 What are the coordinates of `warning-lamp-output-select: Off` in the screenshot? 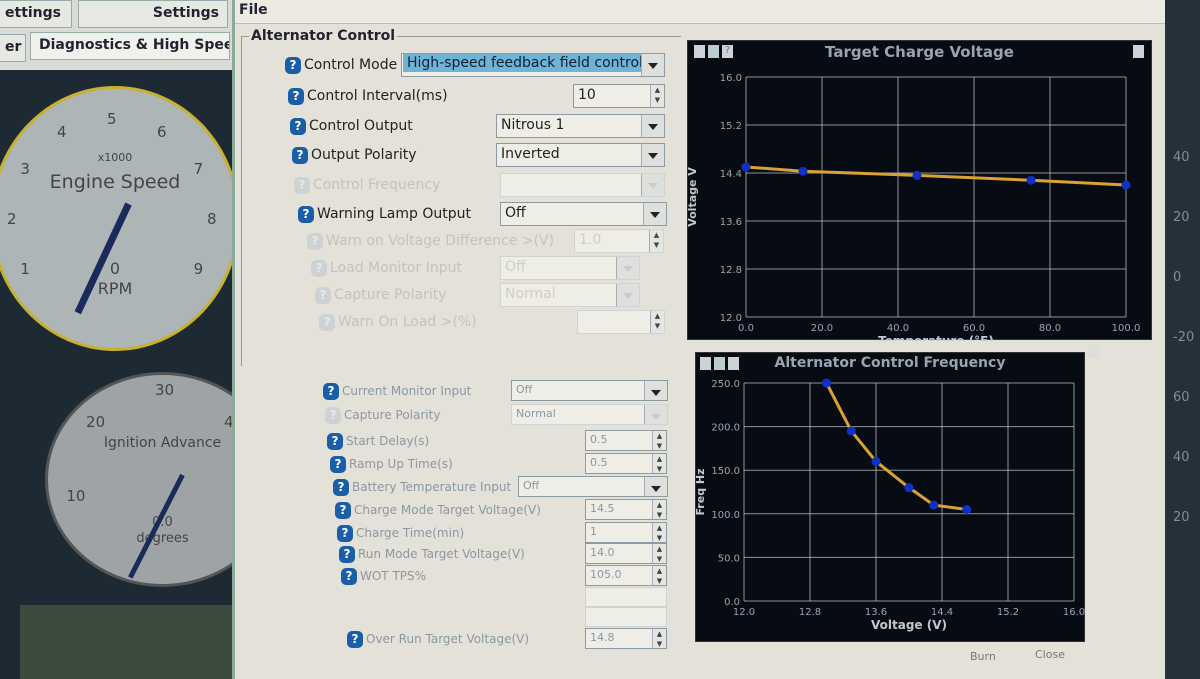 It's located at (583, 214).